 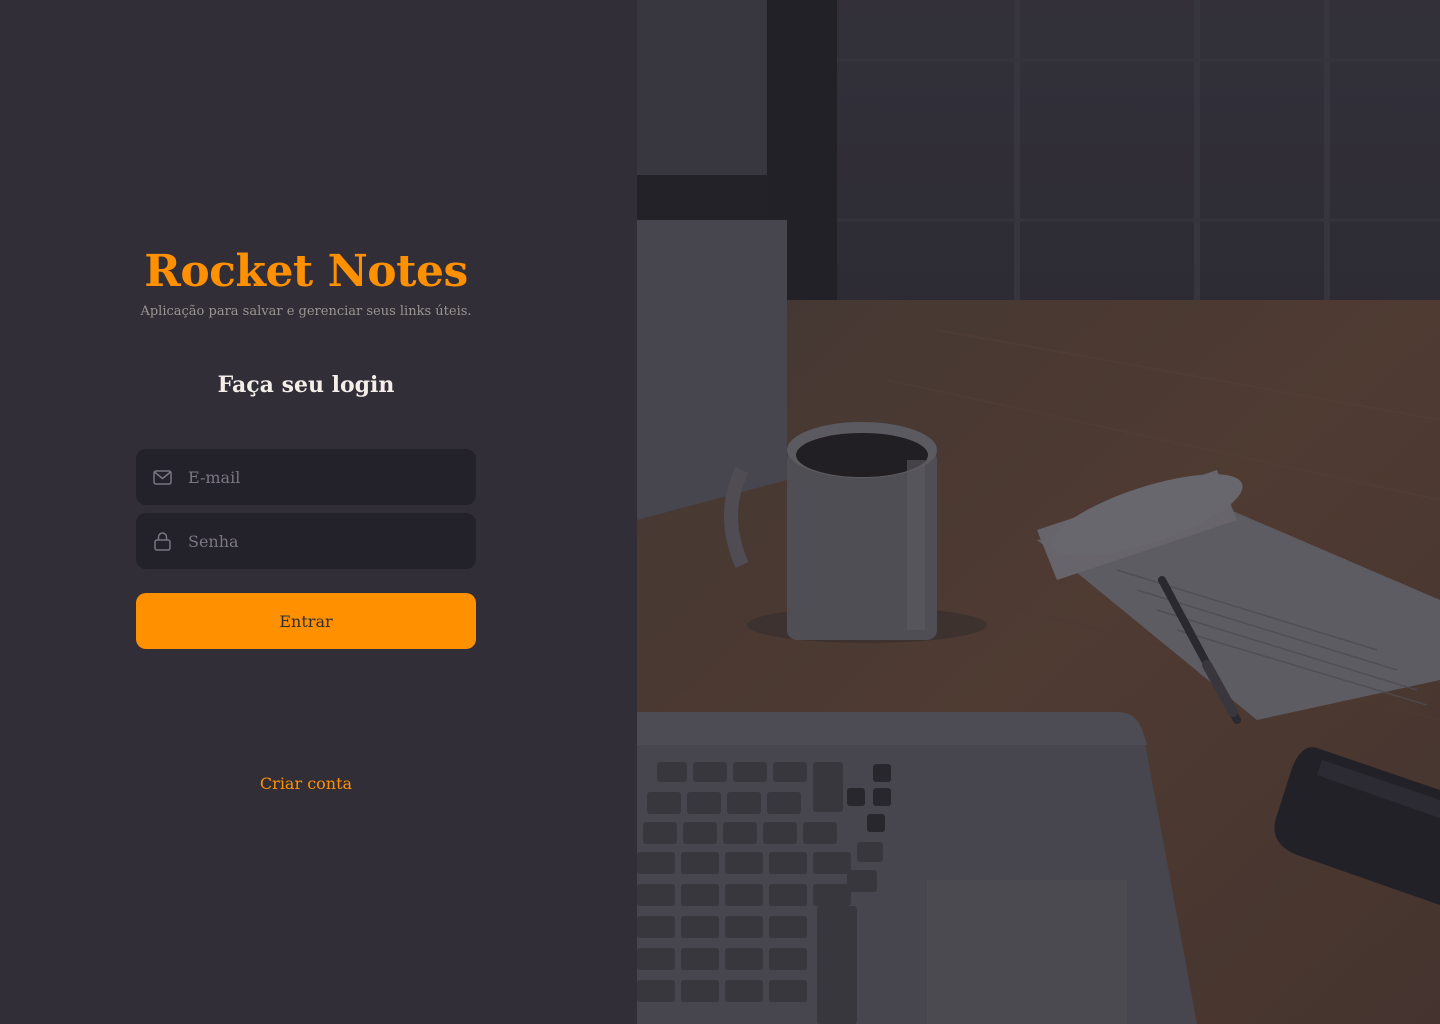 I want to click on mail-icon, so click(x=162, y=477).